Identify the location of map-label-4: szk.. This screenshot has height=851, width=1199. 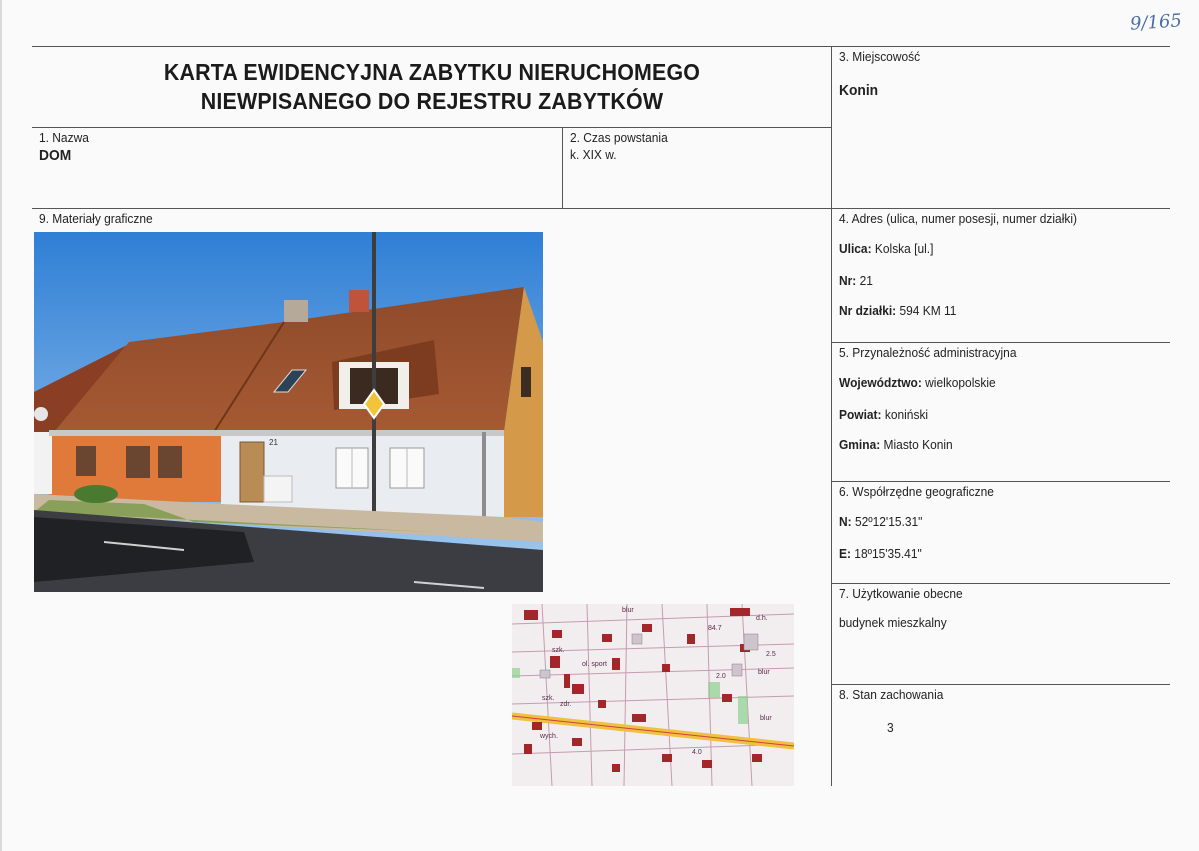
(558, 650).